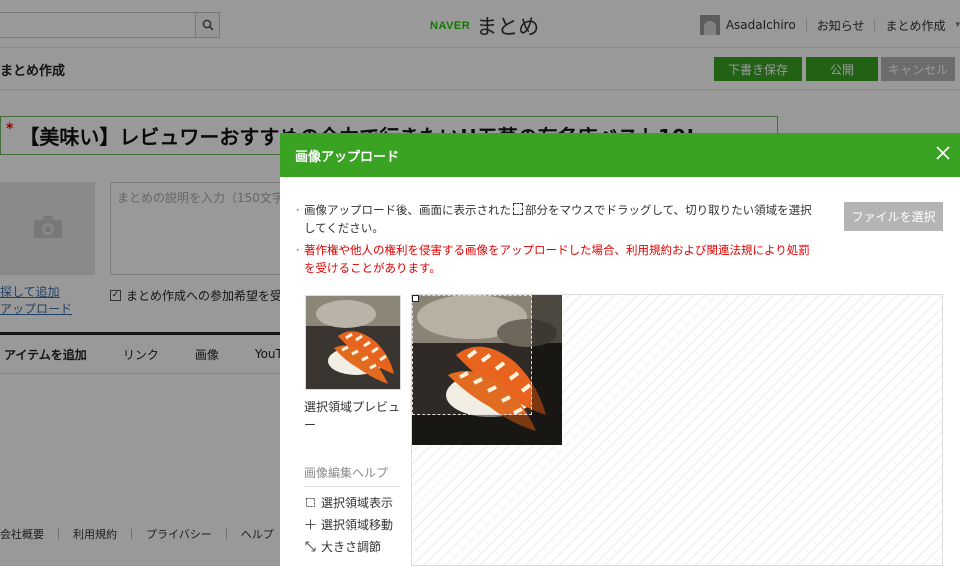 Image resolution: width=960 pixels, height=566 pixels. I want to click on help-item-resize: 大きさ調節, so click(342, 546).